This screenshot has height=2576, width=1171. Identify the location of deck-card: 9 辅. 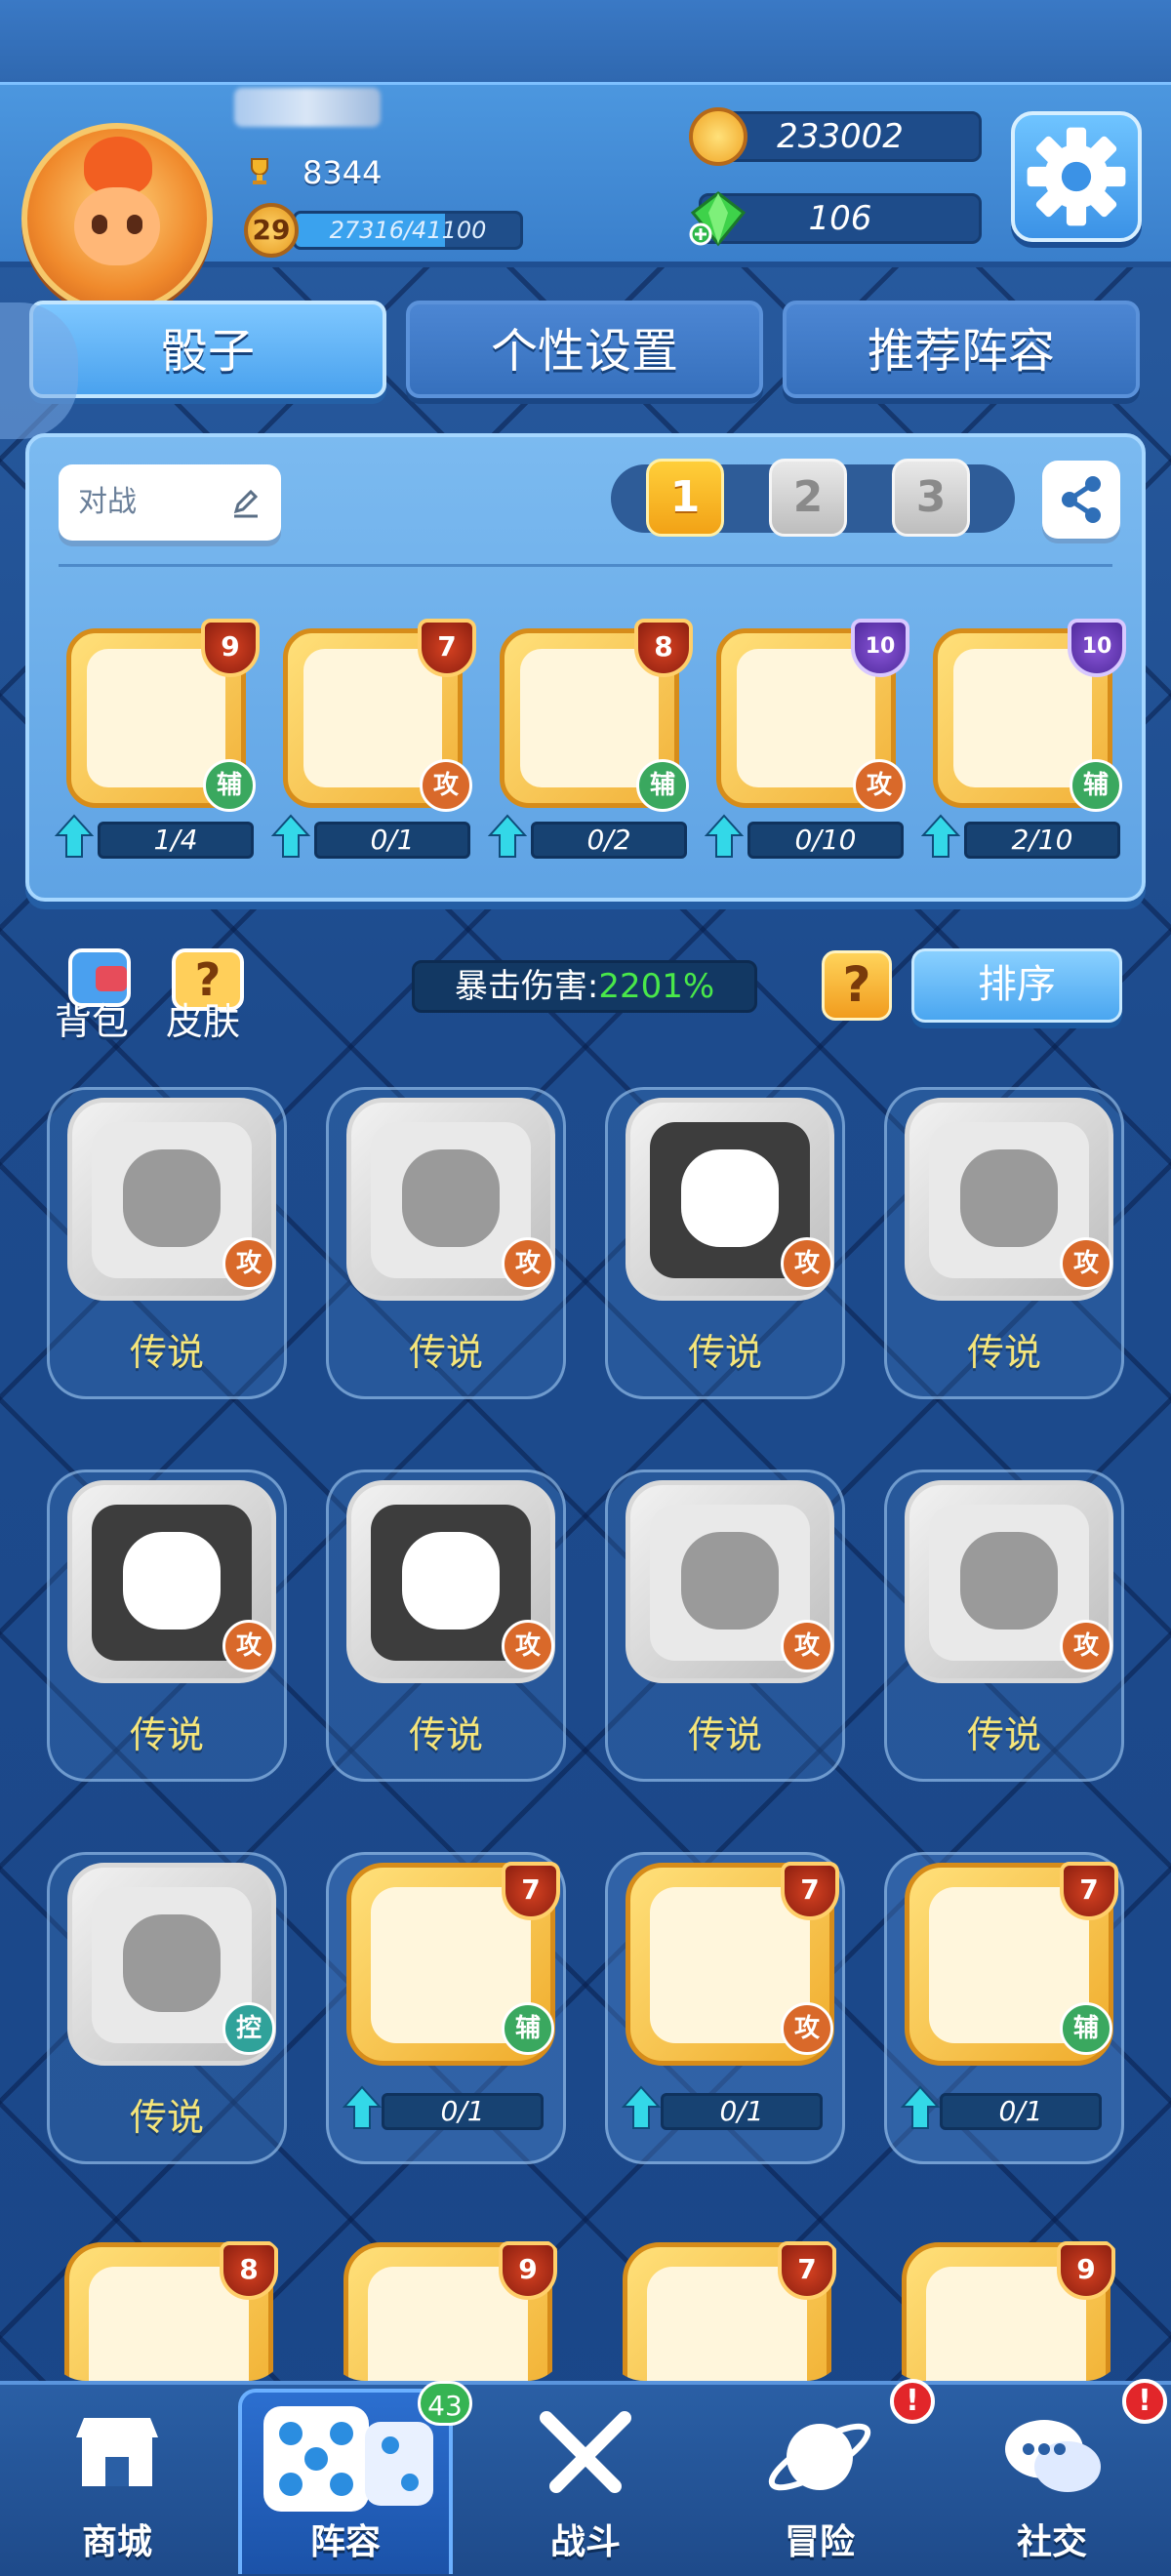
(159, 715).